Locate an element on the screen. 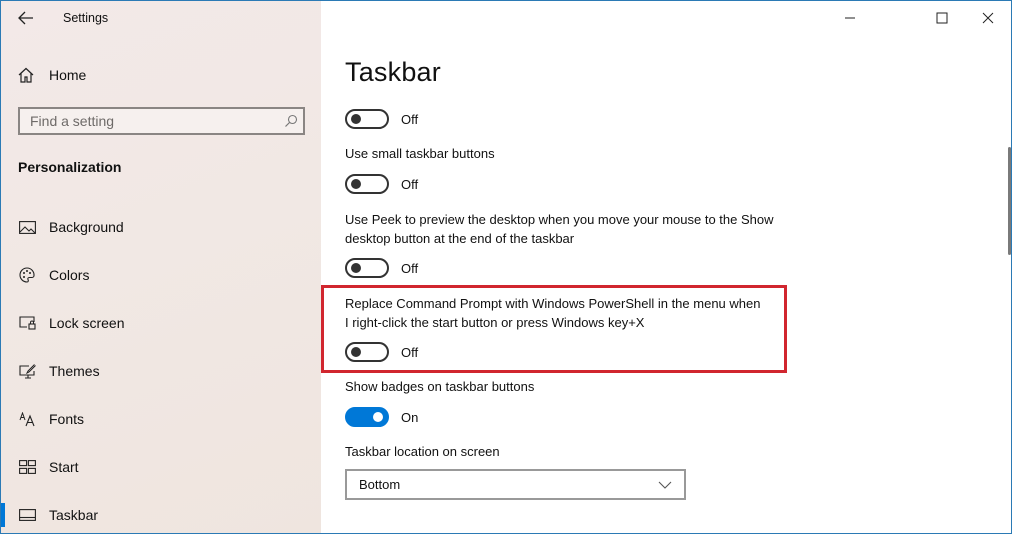 The width and height of the screenshot is (1012, 534). maximize-button is located at coordinates (942, 18).